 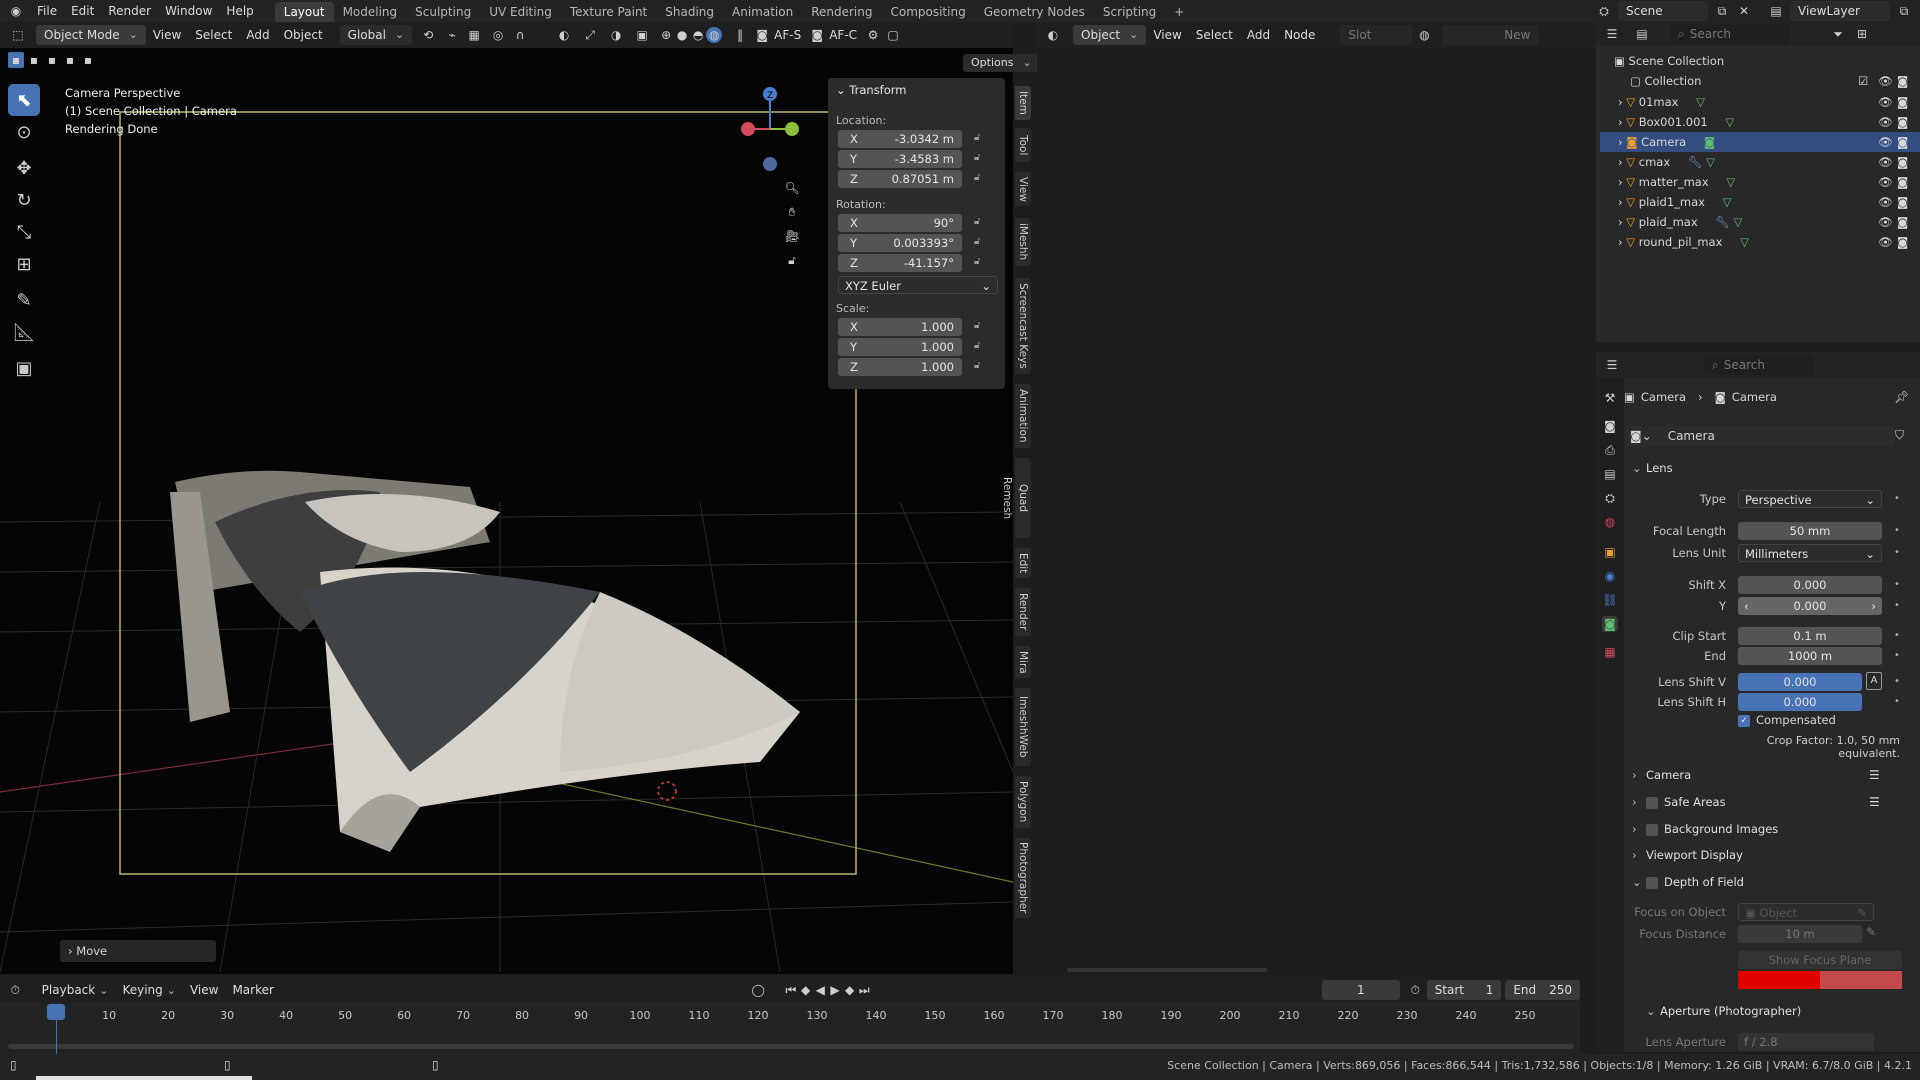 What do you see at coordinates (900, 243) in the screenshot?
I see `rotation-y-field: Y 0.003393°` at bounding box center [900, 243].